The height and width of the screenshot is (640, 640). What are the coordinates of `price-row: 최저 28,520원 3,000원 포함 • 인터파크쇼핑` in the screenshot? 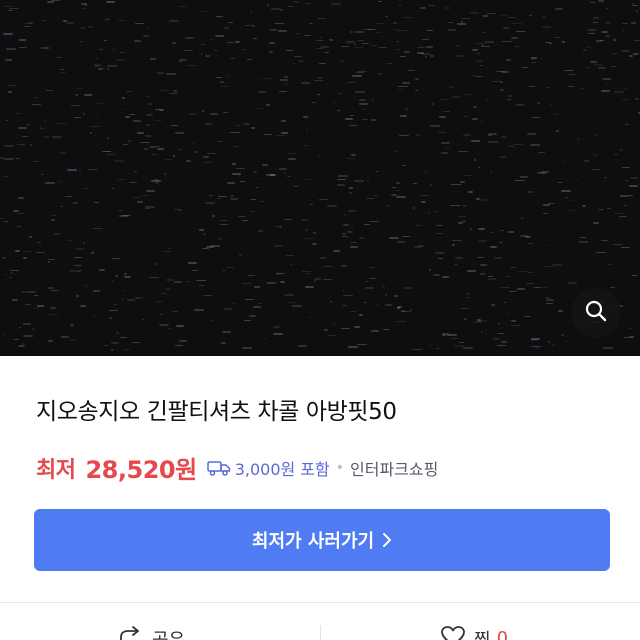 It's located at (237, 467).